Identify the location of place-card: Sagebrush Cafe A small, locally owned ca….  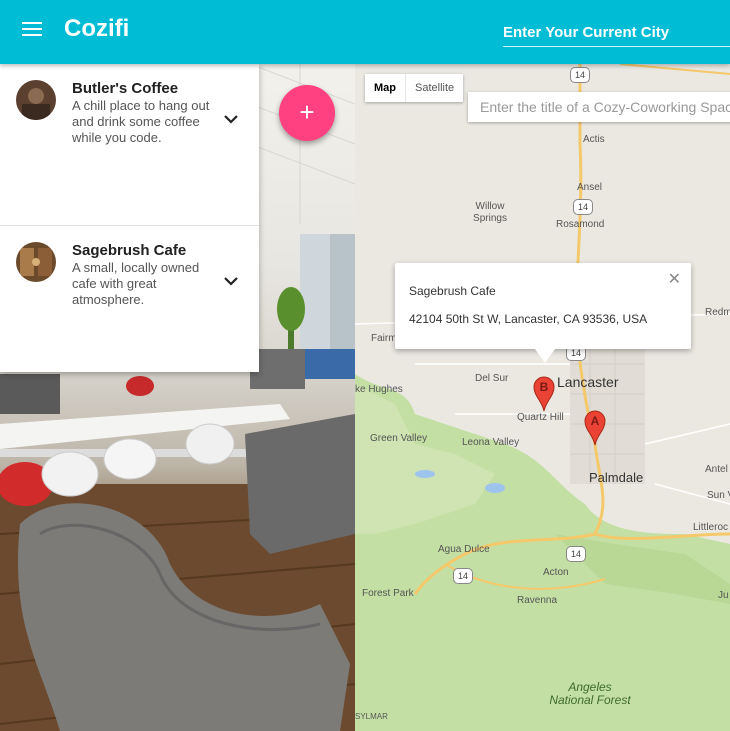
(129, 299).